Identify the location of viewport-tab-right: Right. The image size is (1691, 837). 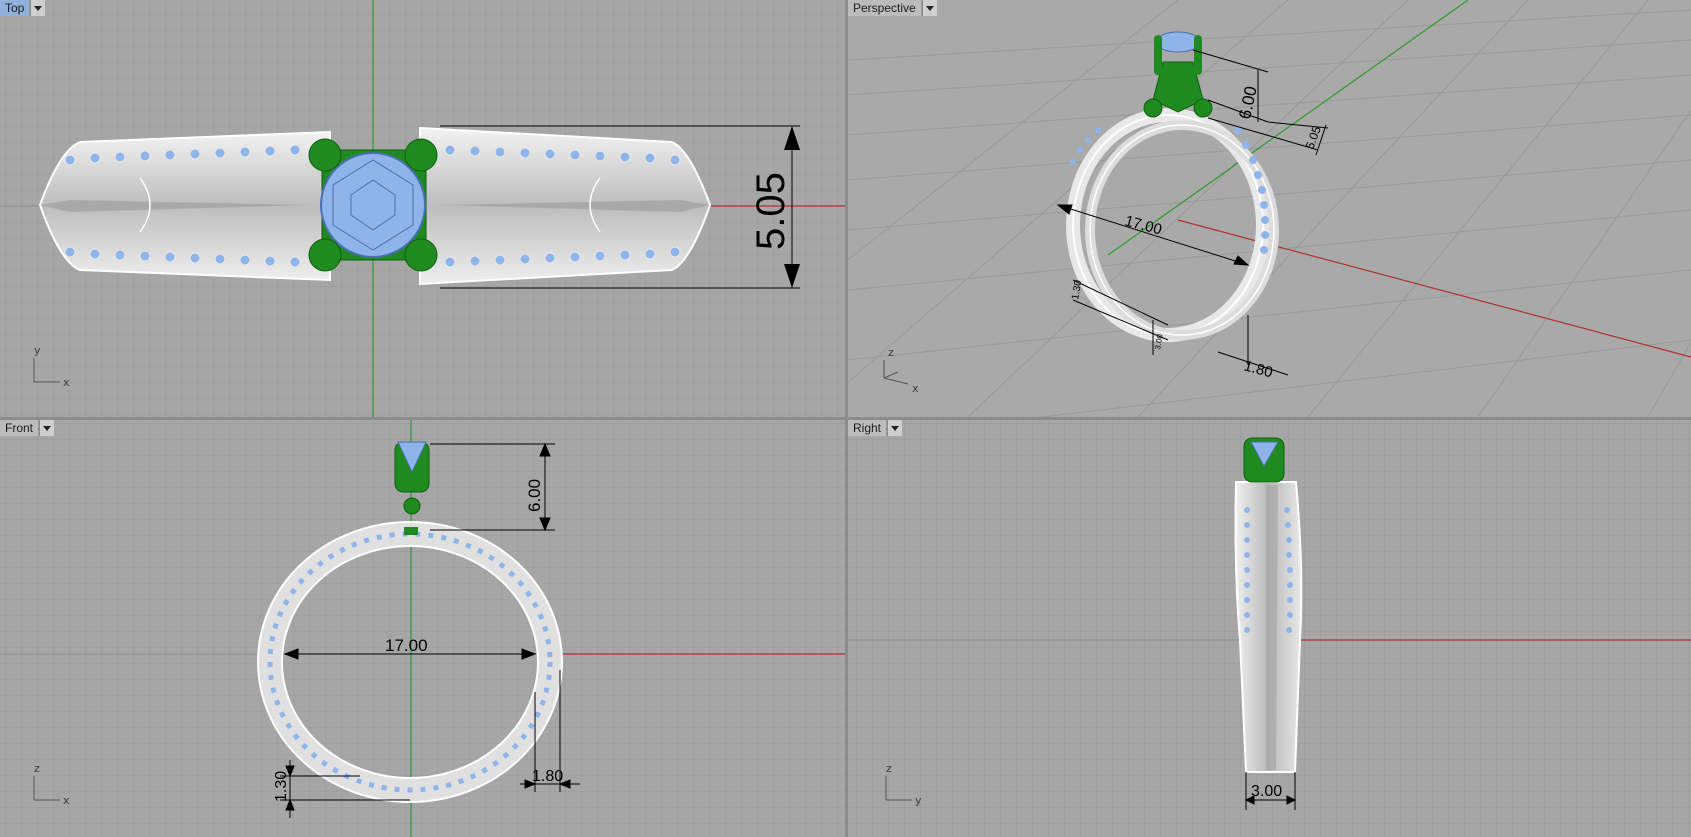
(875, 428).